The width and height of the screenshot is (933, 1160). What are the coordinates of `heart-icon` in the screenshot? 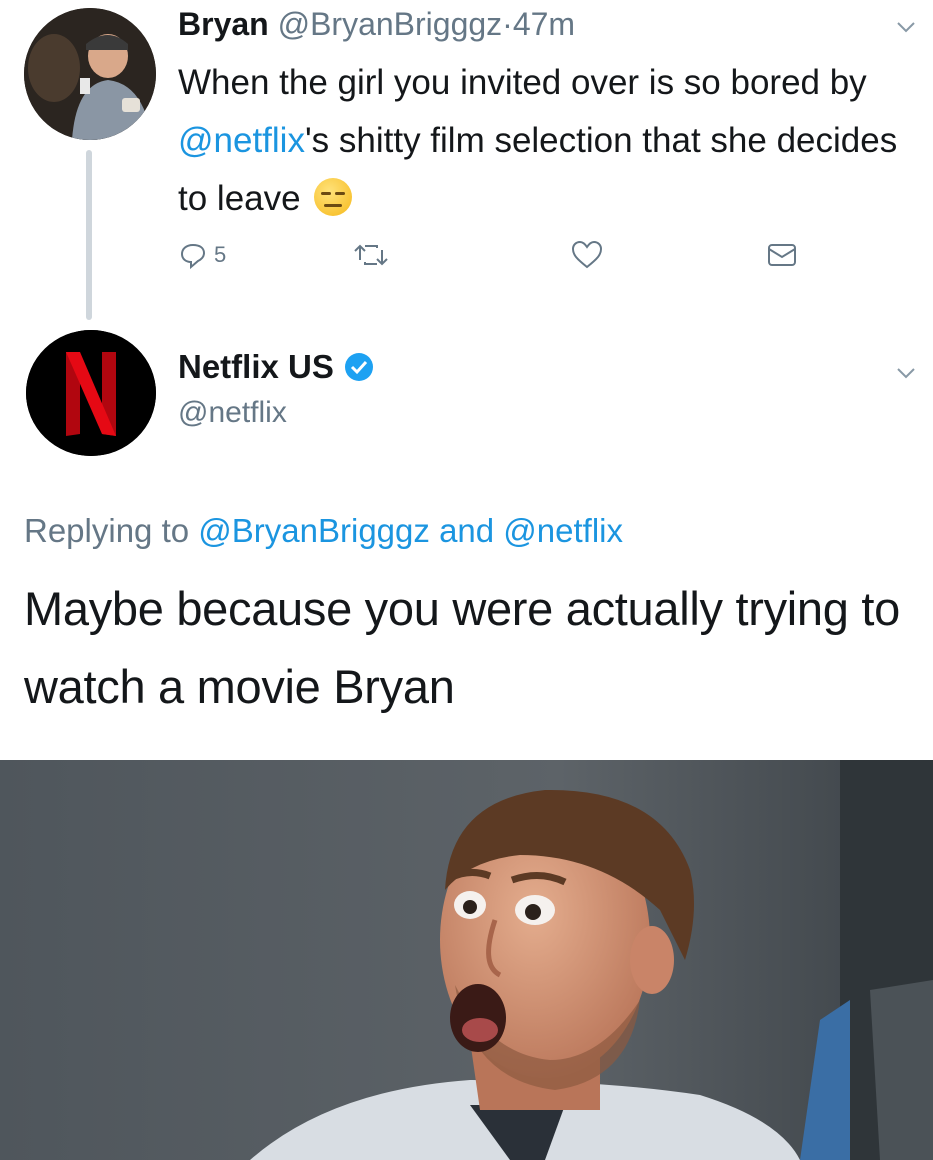 It's located at (587, 254).